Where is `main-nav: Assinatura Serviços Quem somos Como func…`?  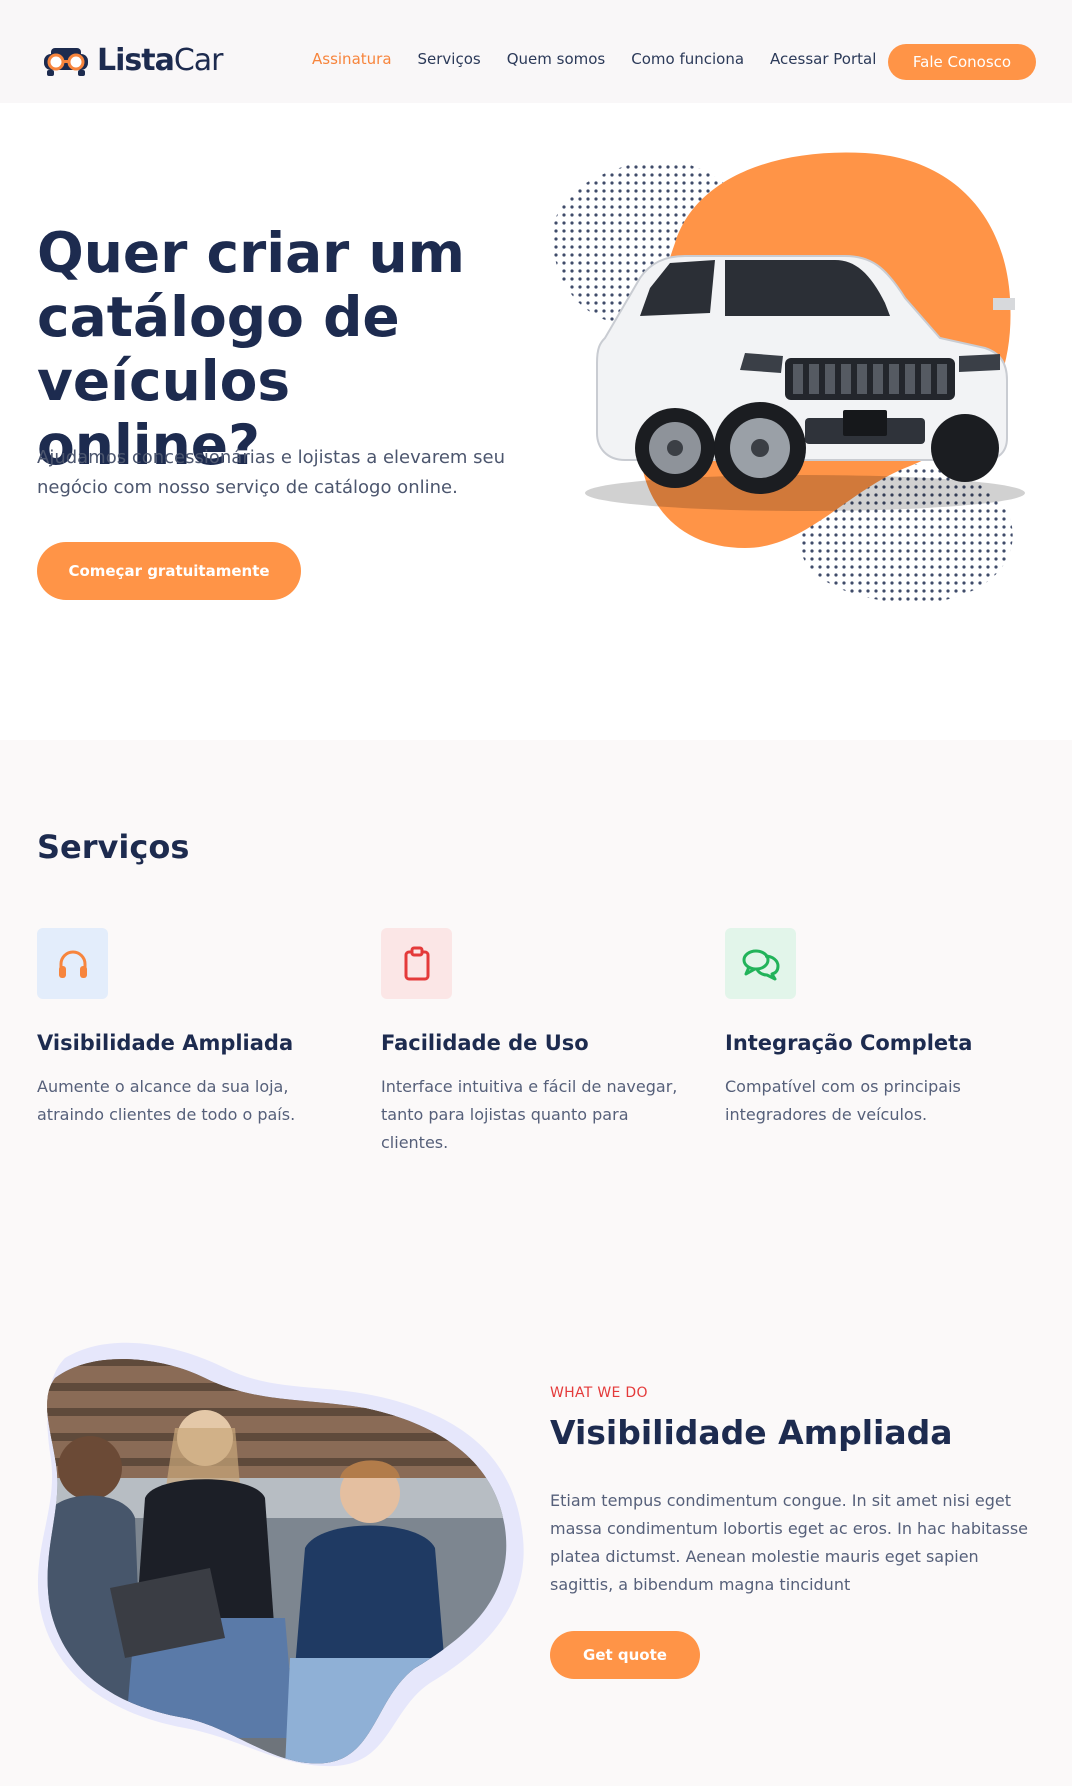 main-nav: Assinatura Serviços Quem somos Como func… is located at coordinates (607, 59).